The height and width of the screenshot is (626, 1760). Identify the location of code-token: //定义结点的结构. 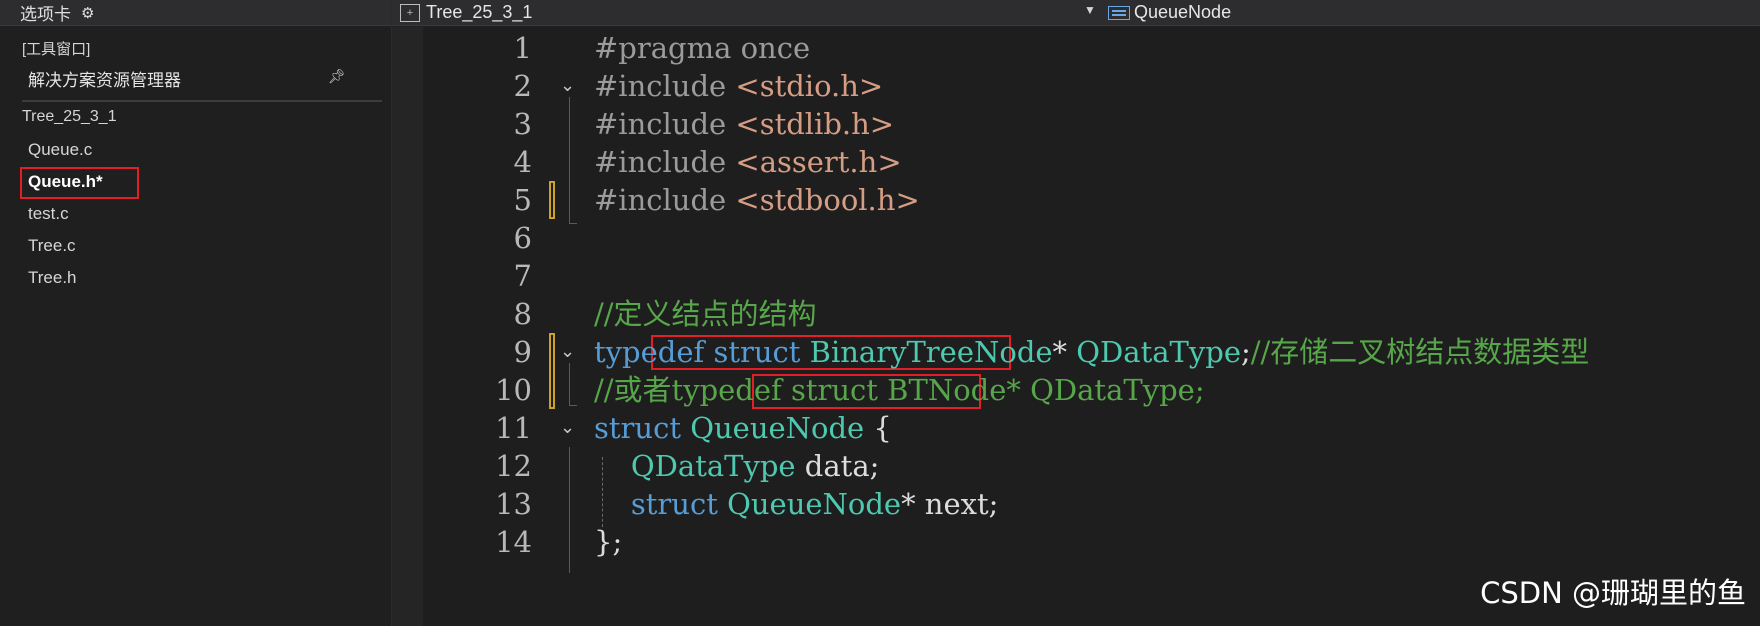
(705, 314).